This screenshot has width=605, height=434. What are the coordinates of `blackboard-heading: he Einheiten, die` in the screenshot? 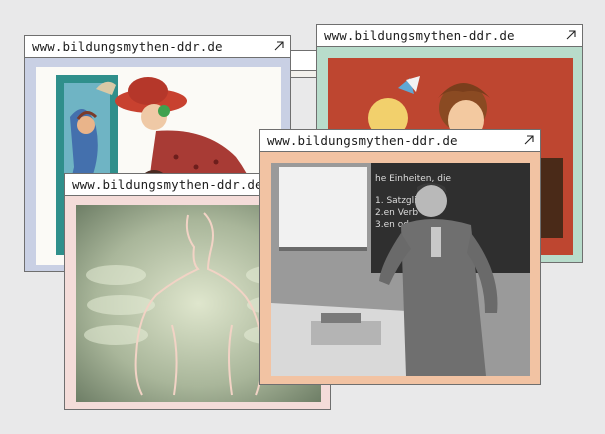 It's located at (413, 179).